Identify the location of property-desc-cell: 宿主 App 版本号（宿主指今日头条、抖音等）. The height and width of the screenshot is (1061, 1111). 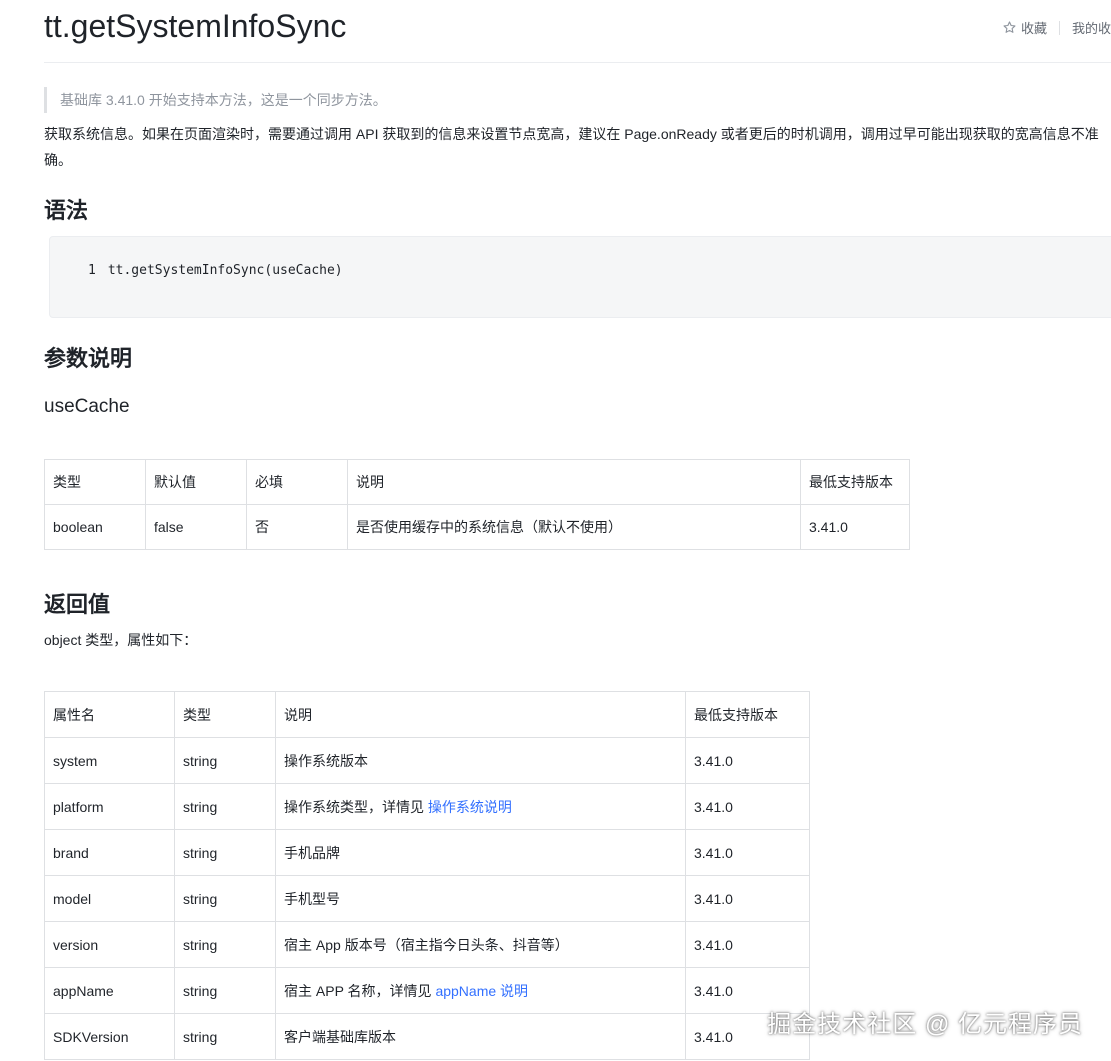
(480, 944).